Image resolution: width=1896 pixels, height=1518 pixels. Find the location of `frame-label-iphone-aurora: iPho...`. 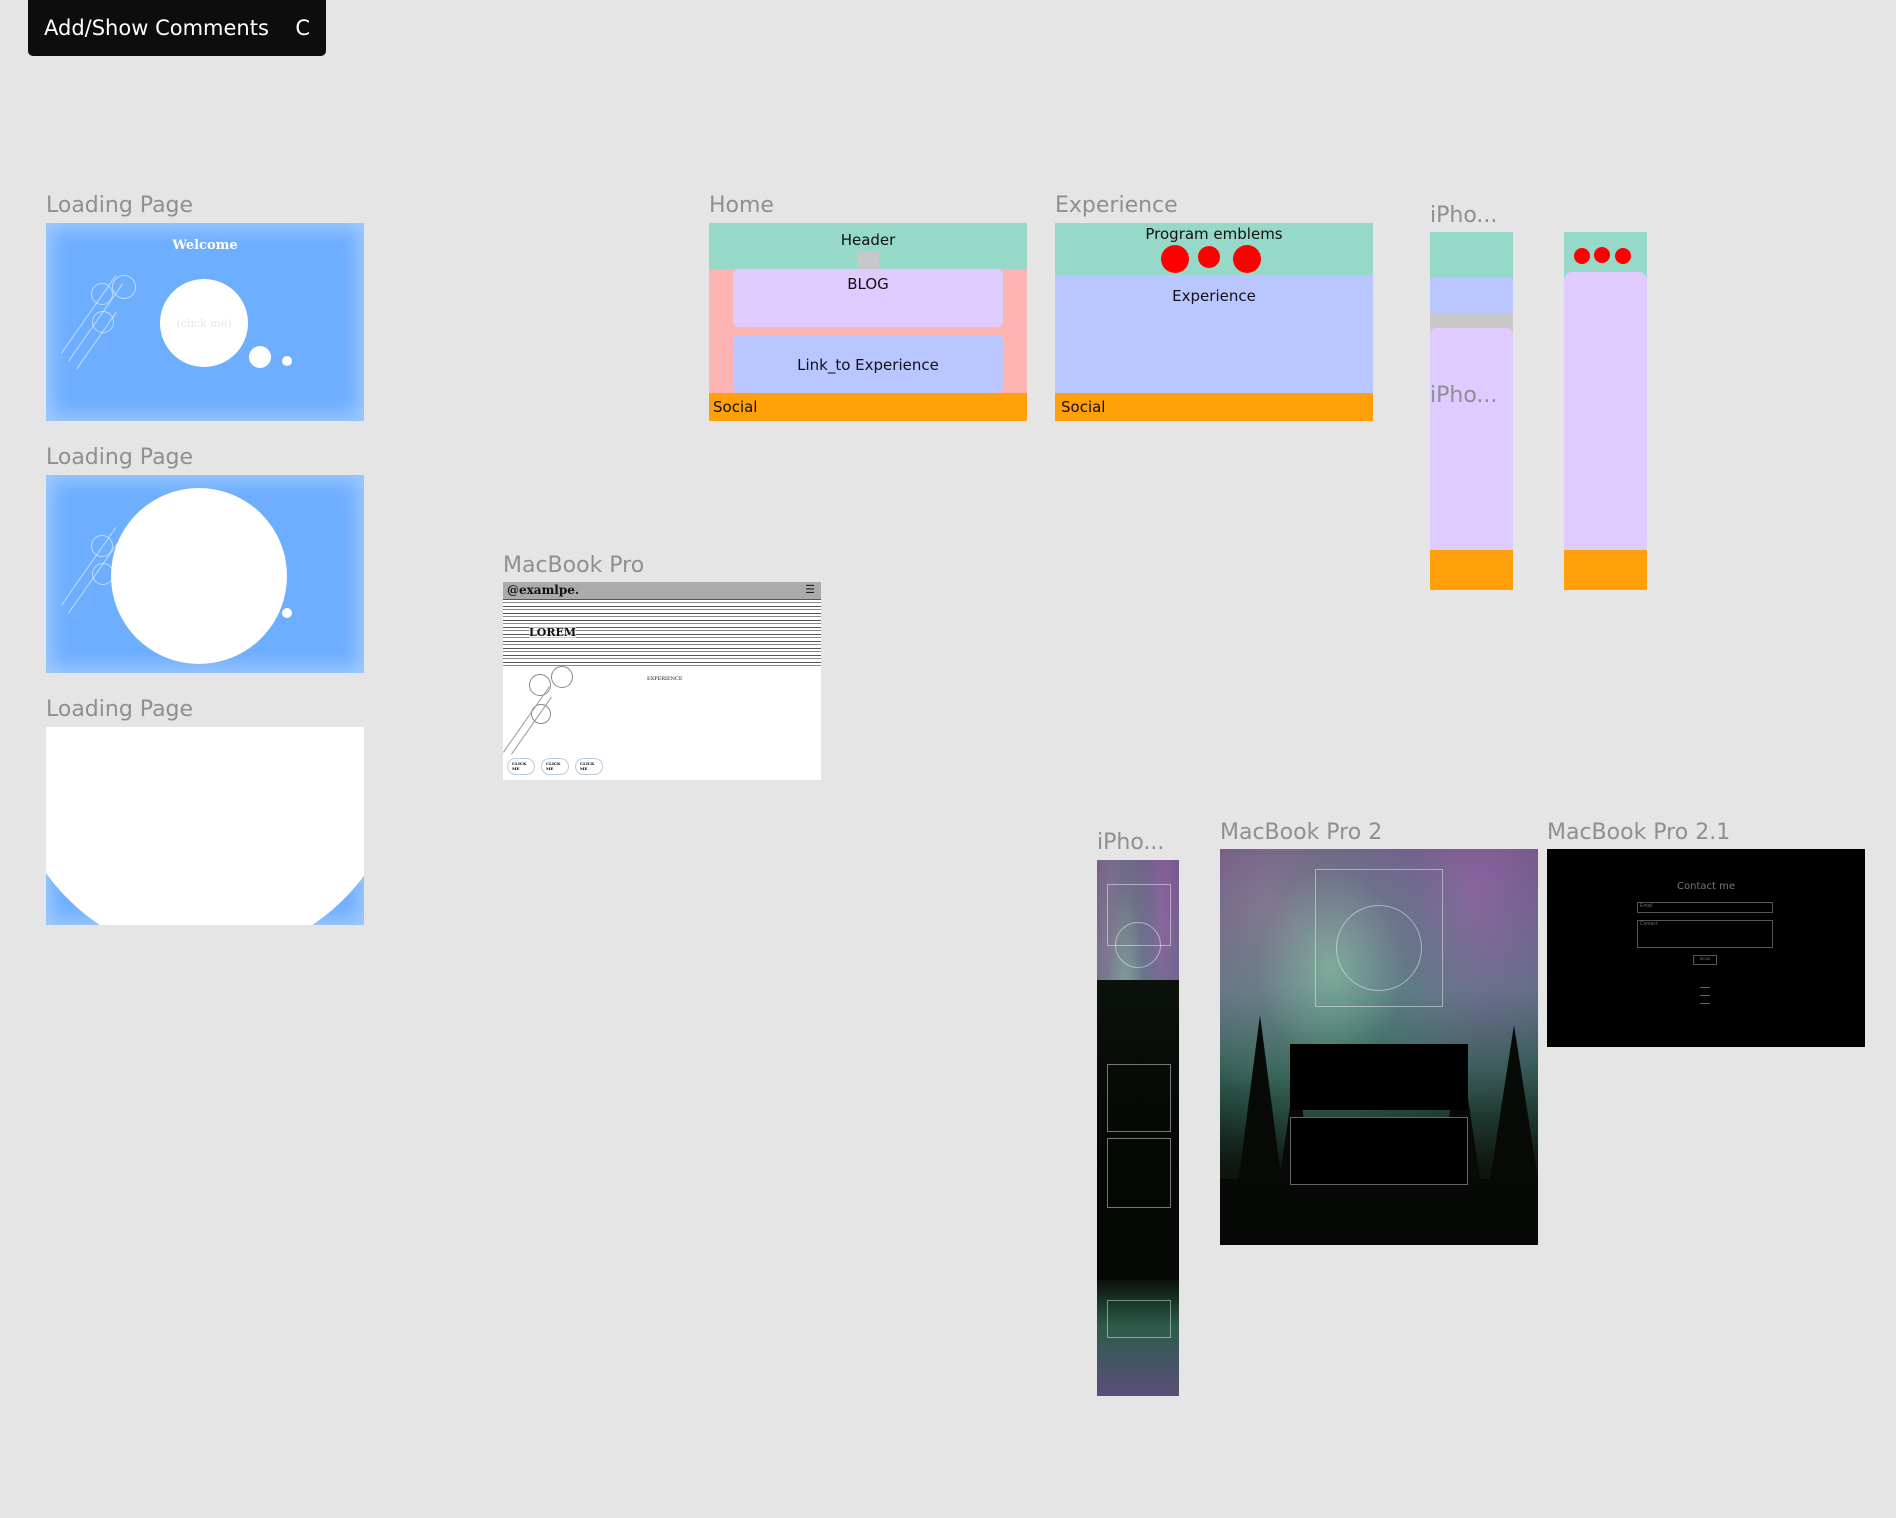

frame-label-iphone-aurora: iPho... is located at coordinates (1130, 842).